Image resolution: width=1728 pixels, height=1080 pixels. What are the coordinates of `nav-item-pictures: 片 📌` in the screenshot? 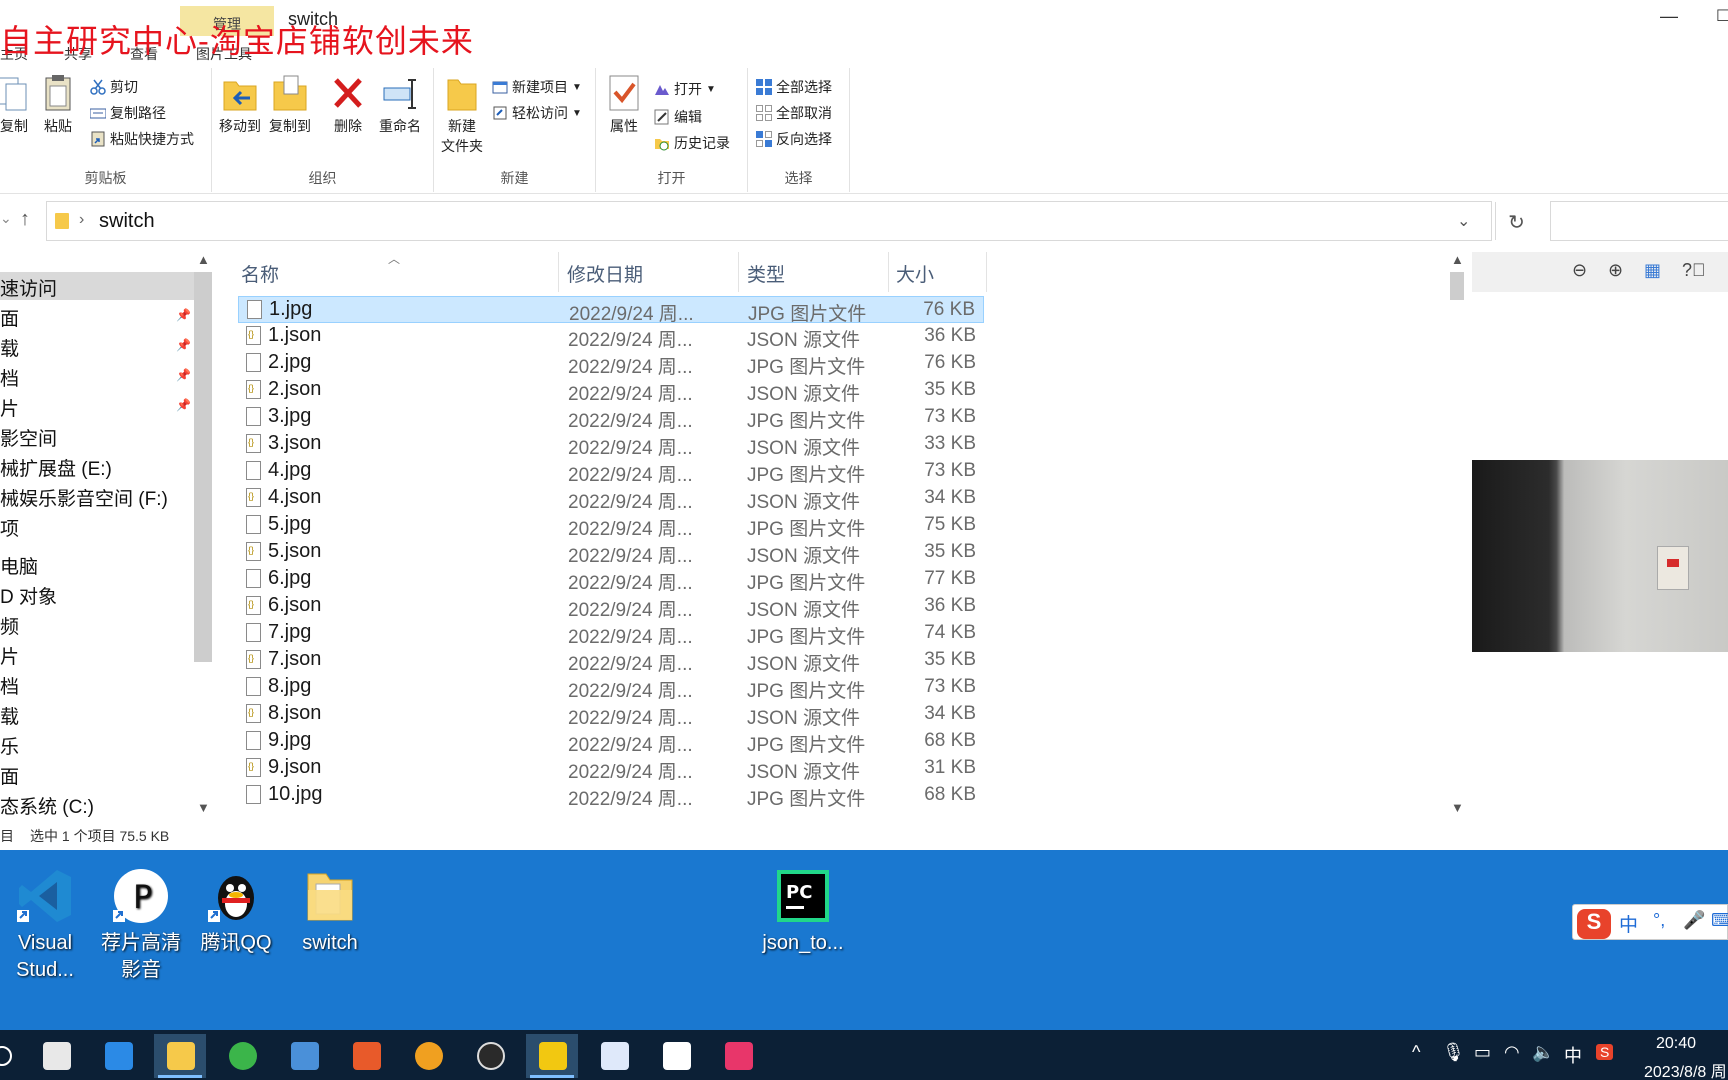 It's located at (97, 406).